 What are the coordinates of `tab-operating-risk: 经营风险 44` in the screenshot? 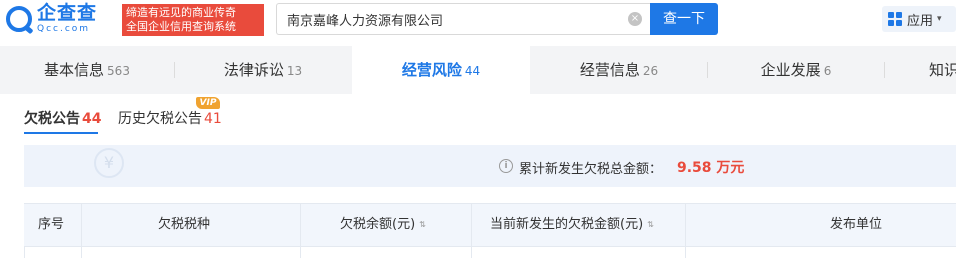 It's located at (441, 70).